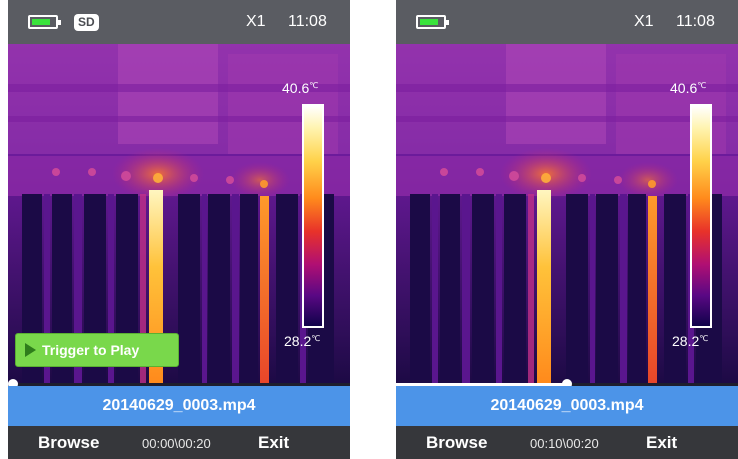 This screenshot has height=459, width=738. Describe the element at coordinates (564, 443) in the screenshot. I see `elapsed-time: 00:10\00:20` at that location.